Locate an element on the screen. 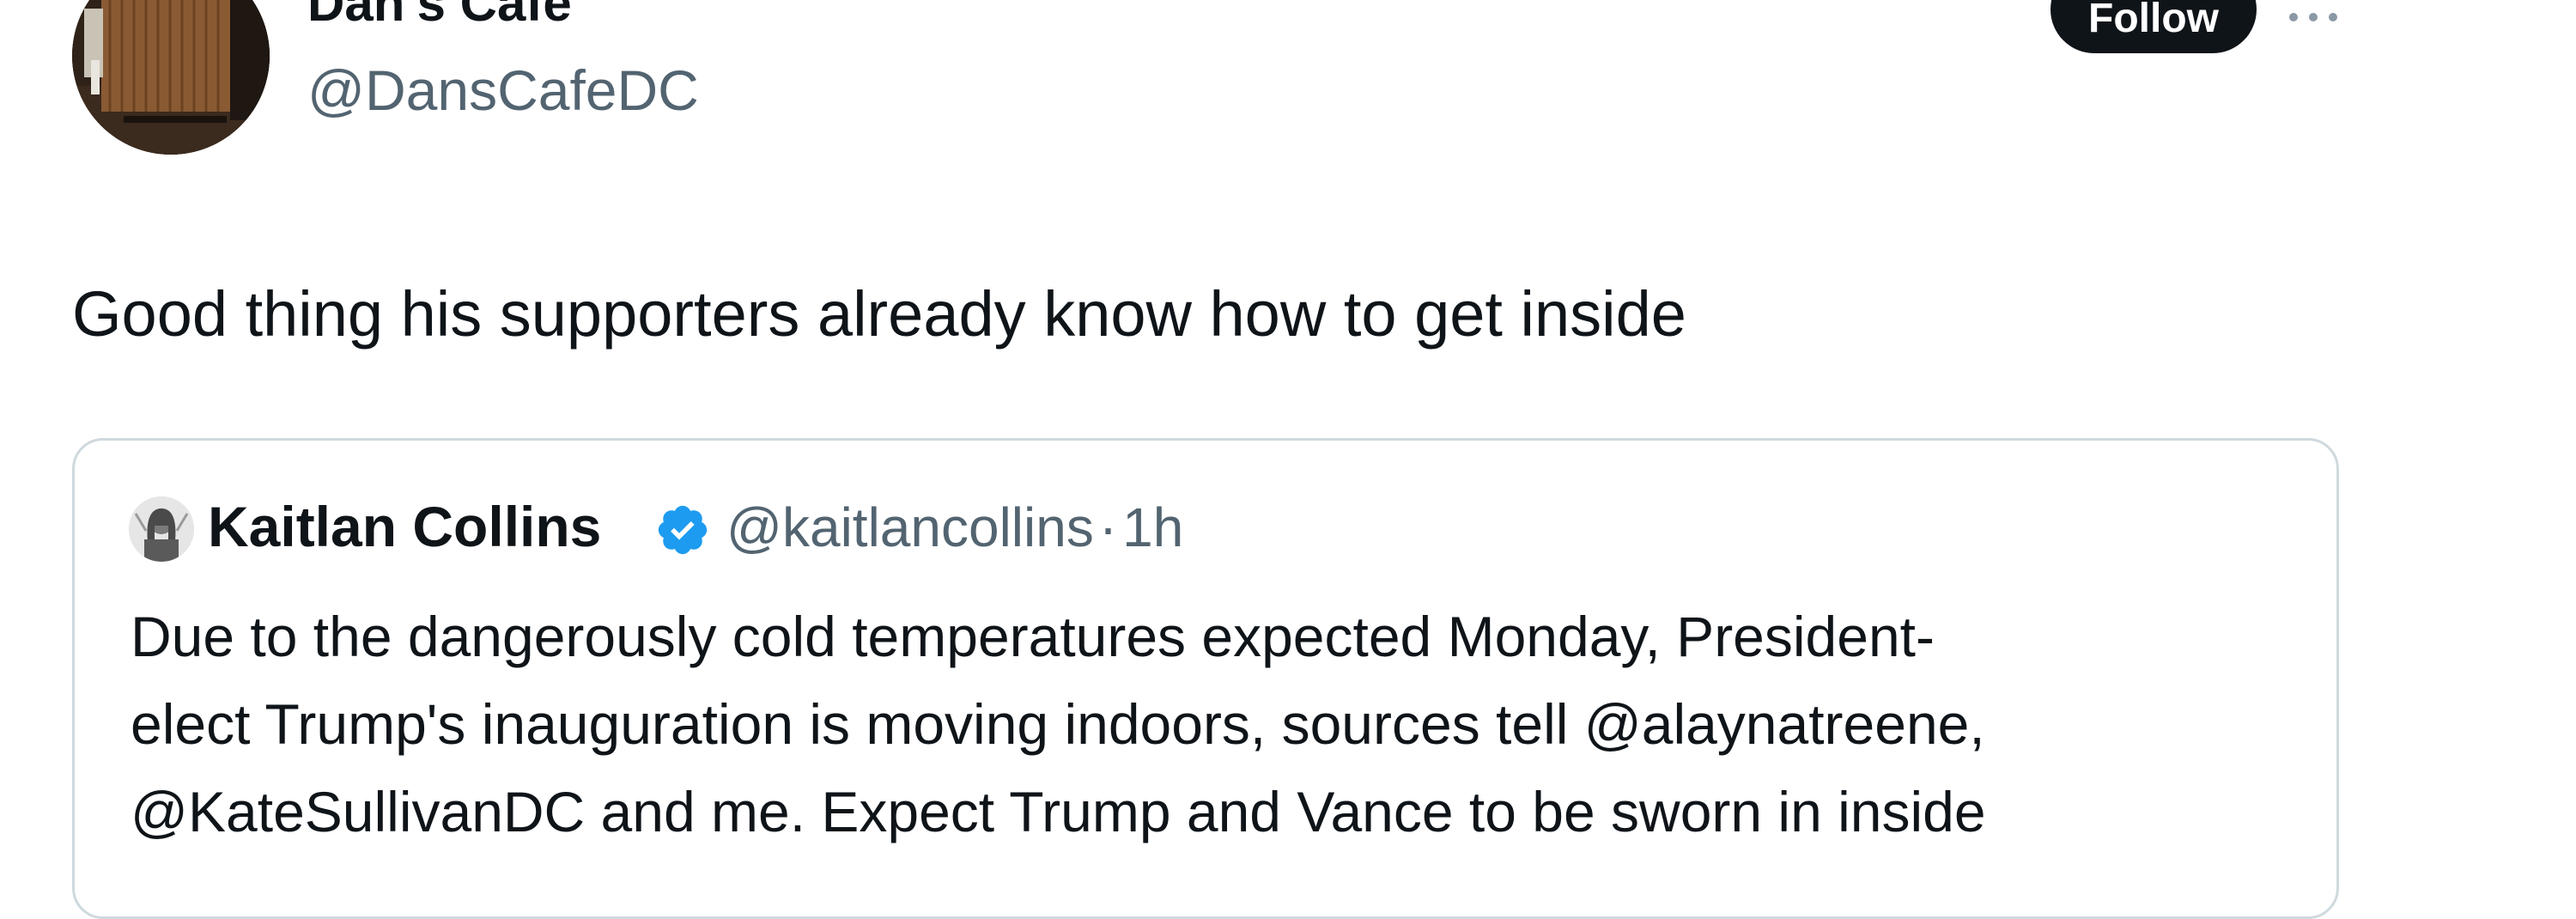 The width and height of the screenshot is (2576, 919). quoted-tweet-meta: @kaitlancollins·1h is located at coordinates (954, 527).